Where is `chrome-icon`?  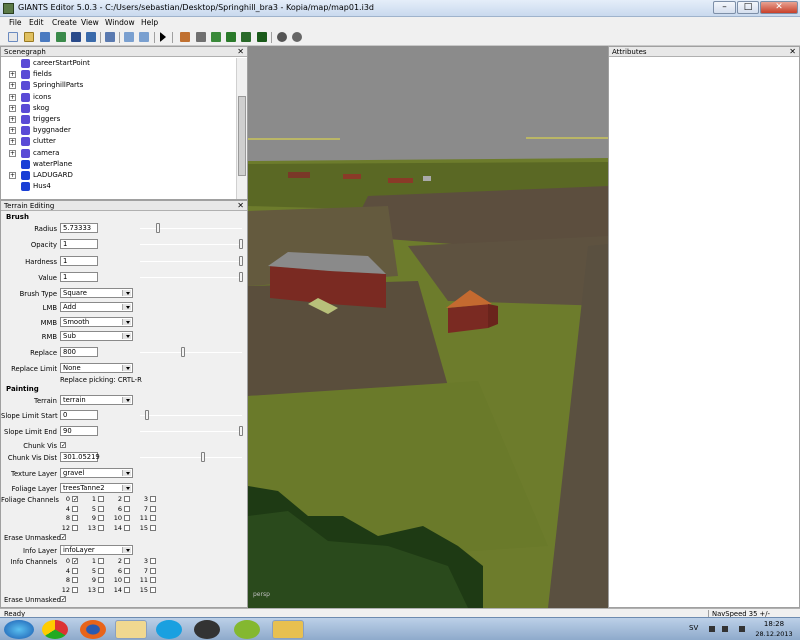
chrome-icon is located at coordinates (55, 629).